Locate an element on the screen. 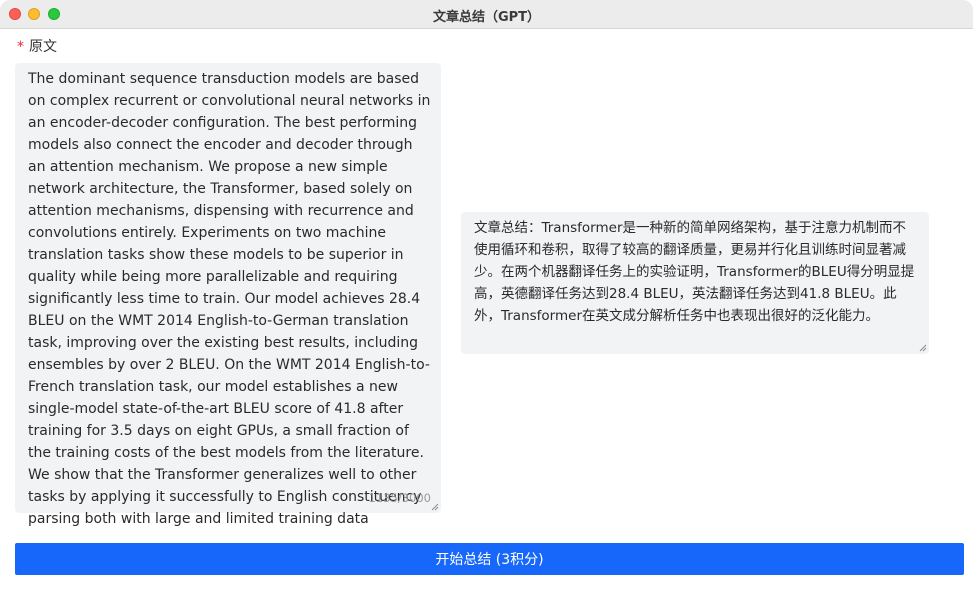 Image resolution: width=973 pixels, height=590 pixels. character-counter: 1135/3000 is located at coordinates (399, 498).